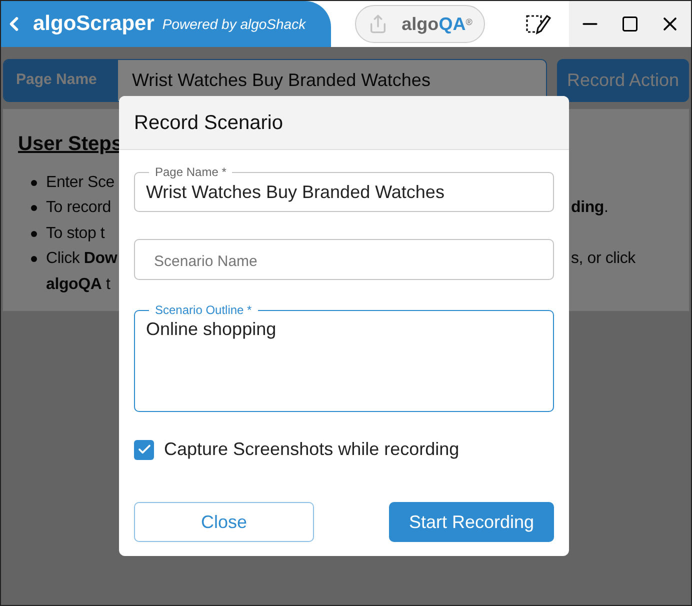 The image size is (692, 606). What do you see at coordinates (191, 172) in the screenshot?
I see `field-label: Page Name *` at bounding box center [191, 172].